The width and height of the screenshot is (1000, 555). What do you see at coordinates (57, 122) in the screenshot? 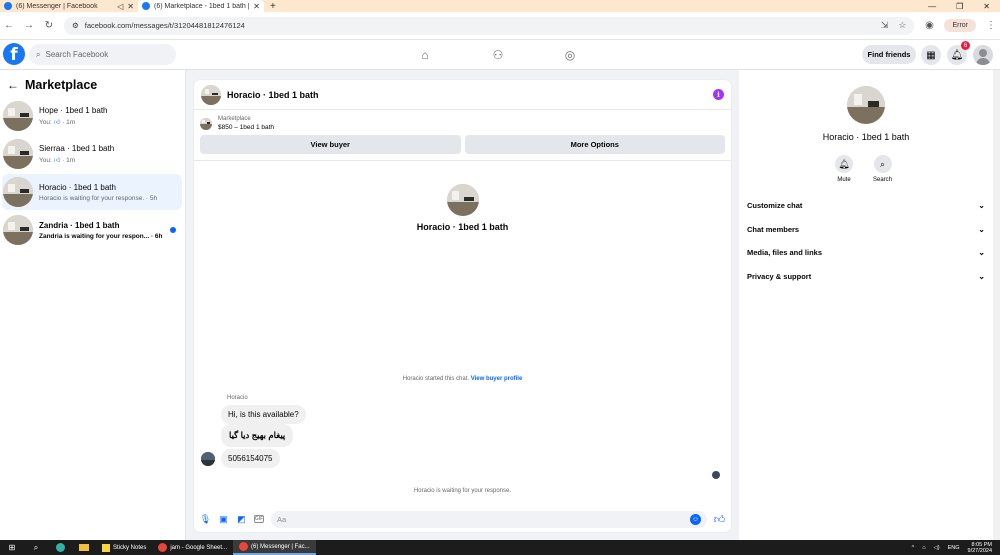
I see `thumbs-up-icon: 👍︎` at bounding box center [57, 122].